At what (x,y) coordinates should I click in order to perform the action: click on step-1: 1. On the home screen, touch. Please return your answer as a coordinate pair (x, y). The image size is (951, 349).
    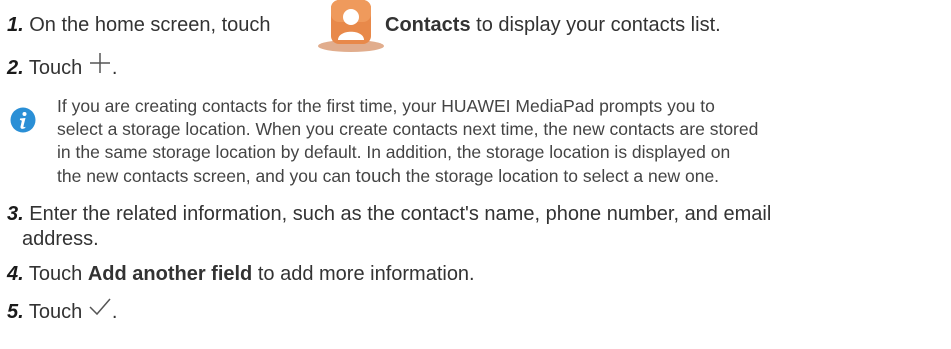
    Looking at the image, I should click on (139, 25).